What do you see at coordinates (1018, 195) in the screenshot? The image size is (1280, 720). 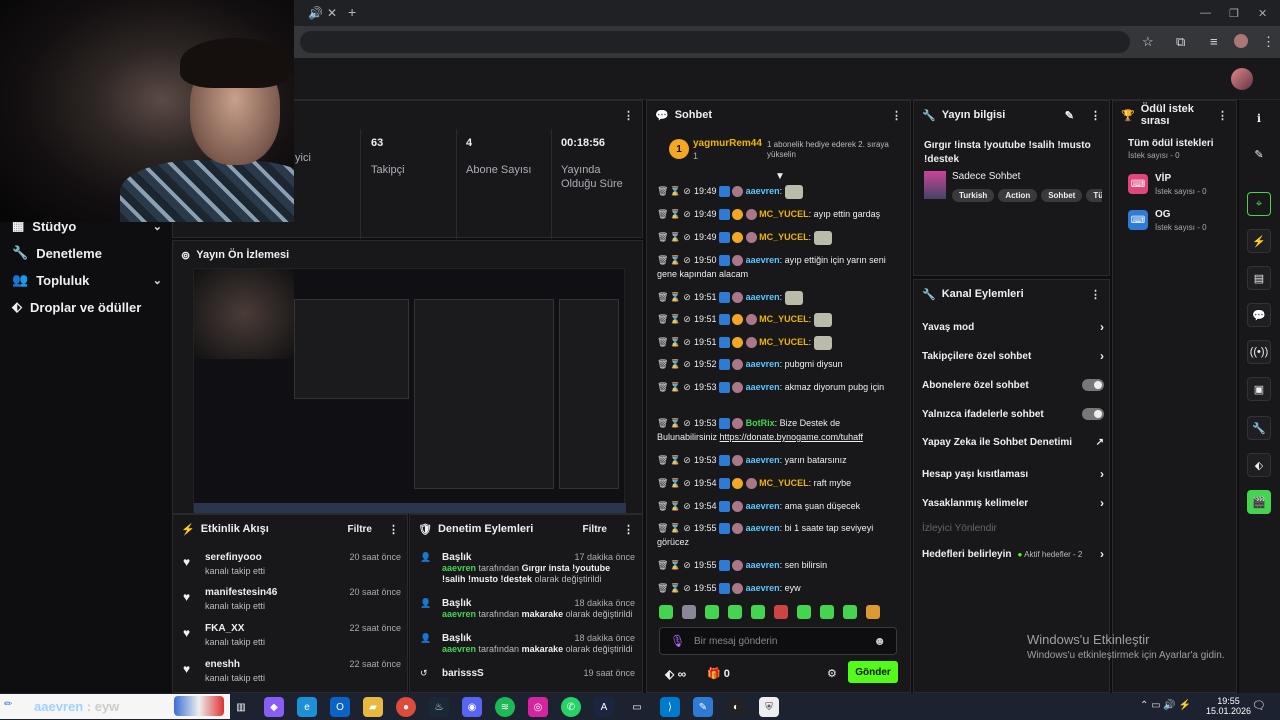 I see `tag: Action` at bounding box center [1018, 195].